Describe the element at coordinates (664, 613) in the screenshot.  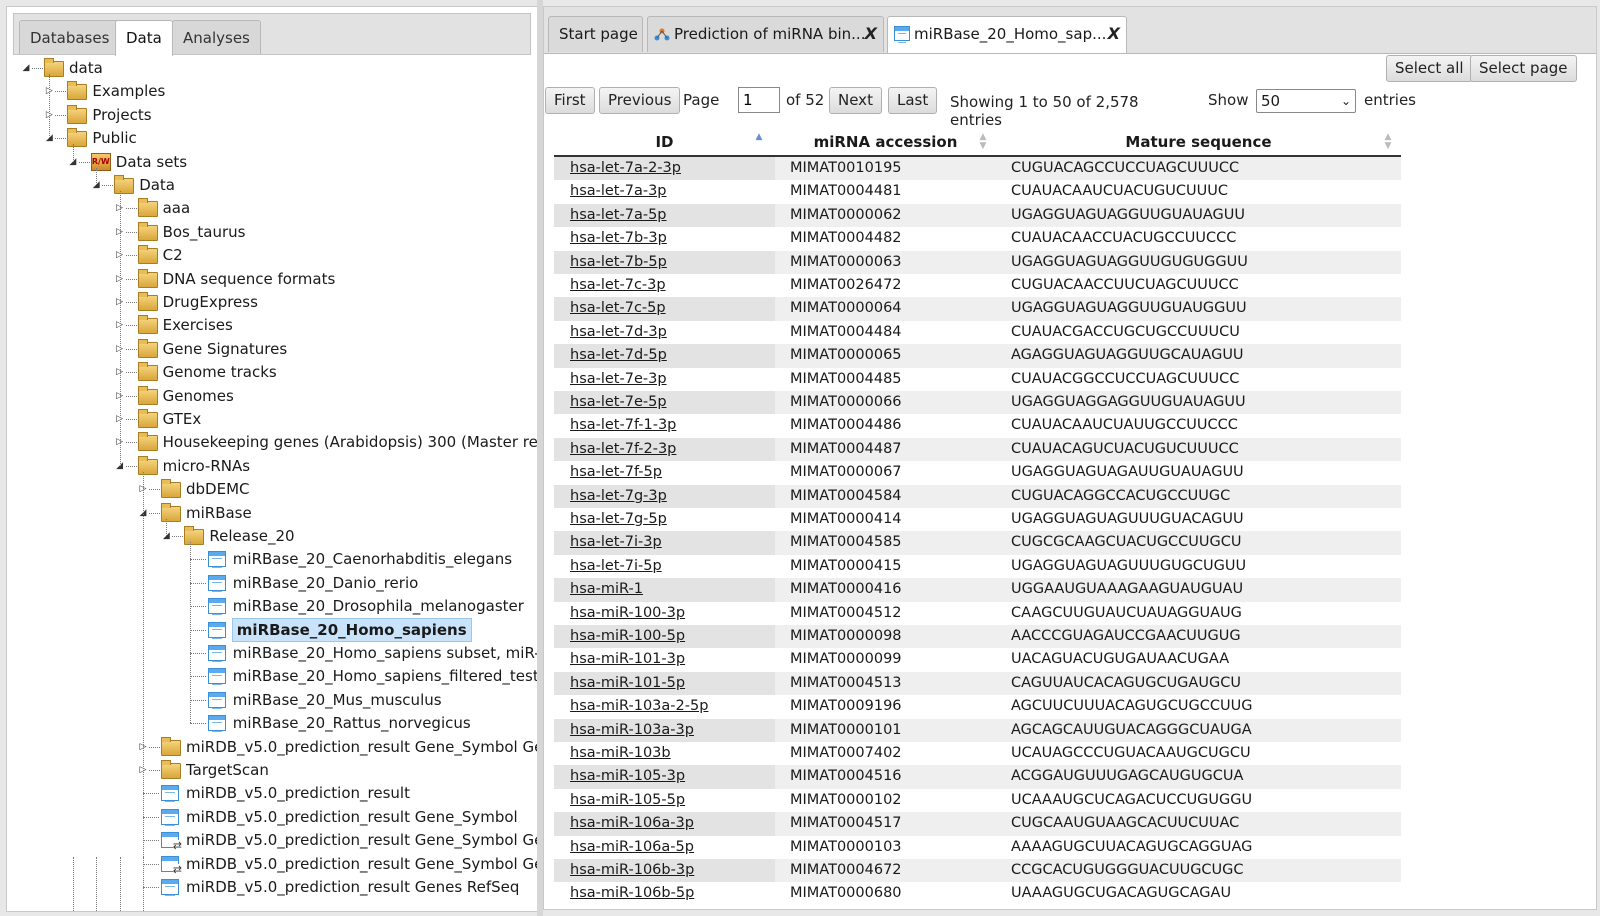
I see `id-link: hsa-miR-100-3p` at that location.